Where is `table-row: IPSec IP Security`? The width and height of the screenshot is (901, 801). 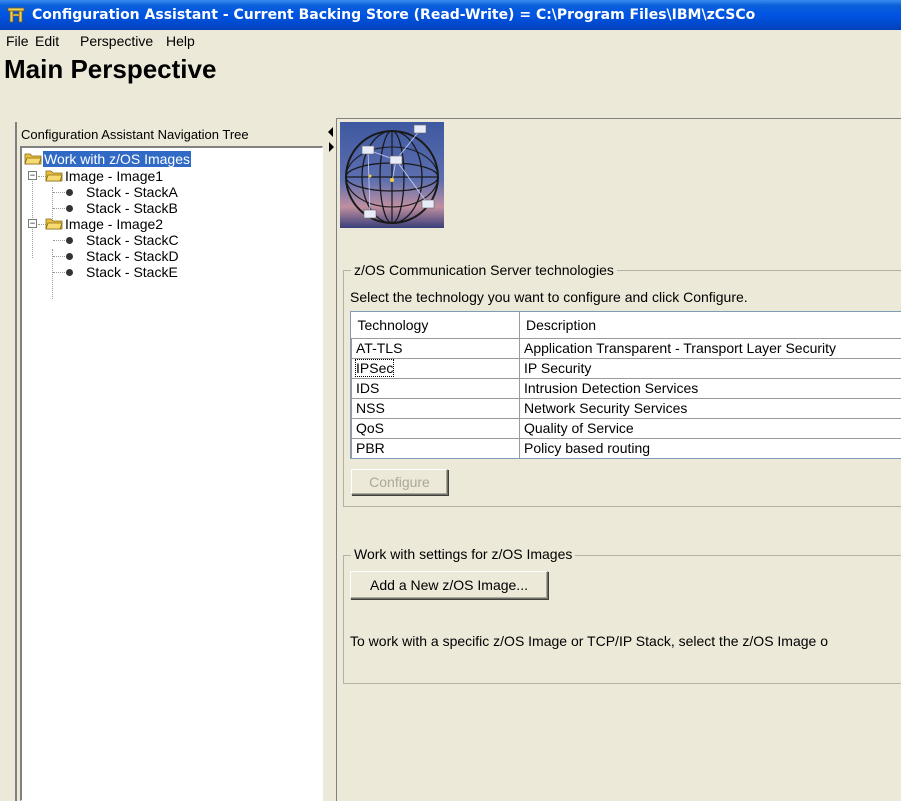 table-row: IPSec IP Security is located at coordinates (626, 368).